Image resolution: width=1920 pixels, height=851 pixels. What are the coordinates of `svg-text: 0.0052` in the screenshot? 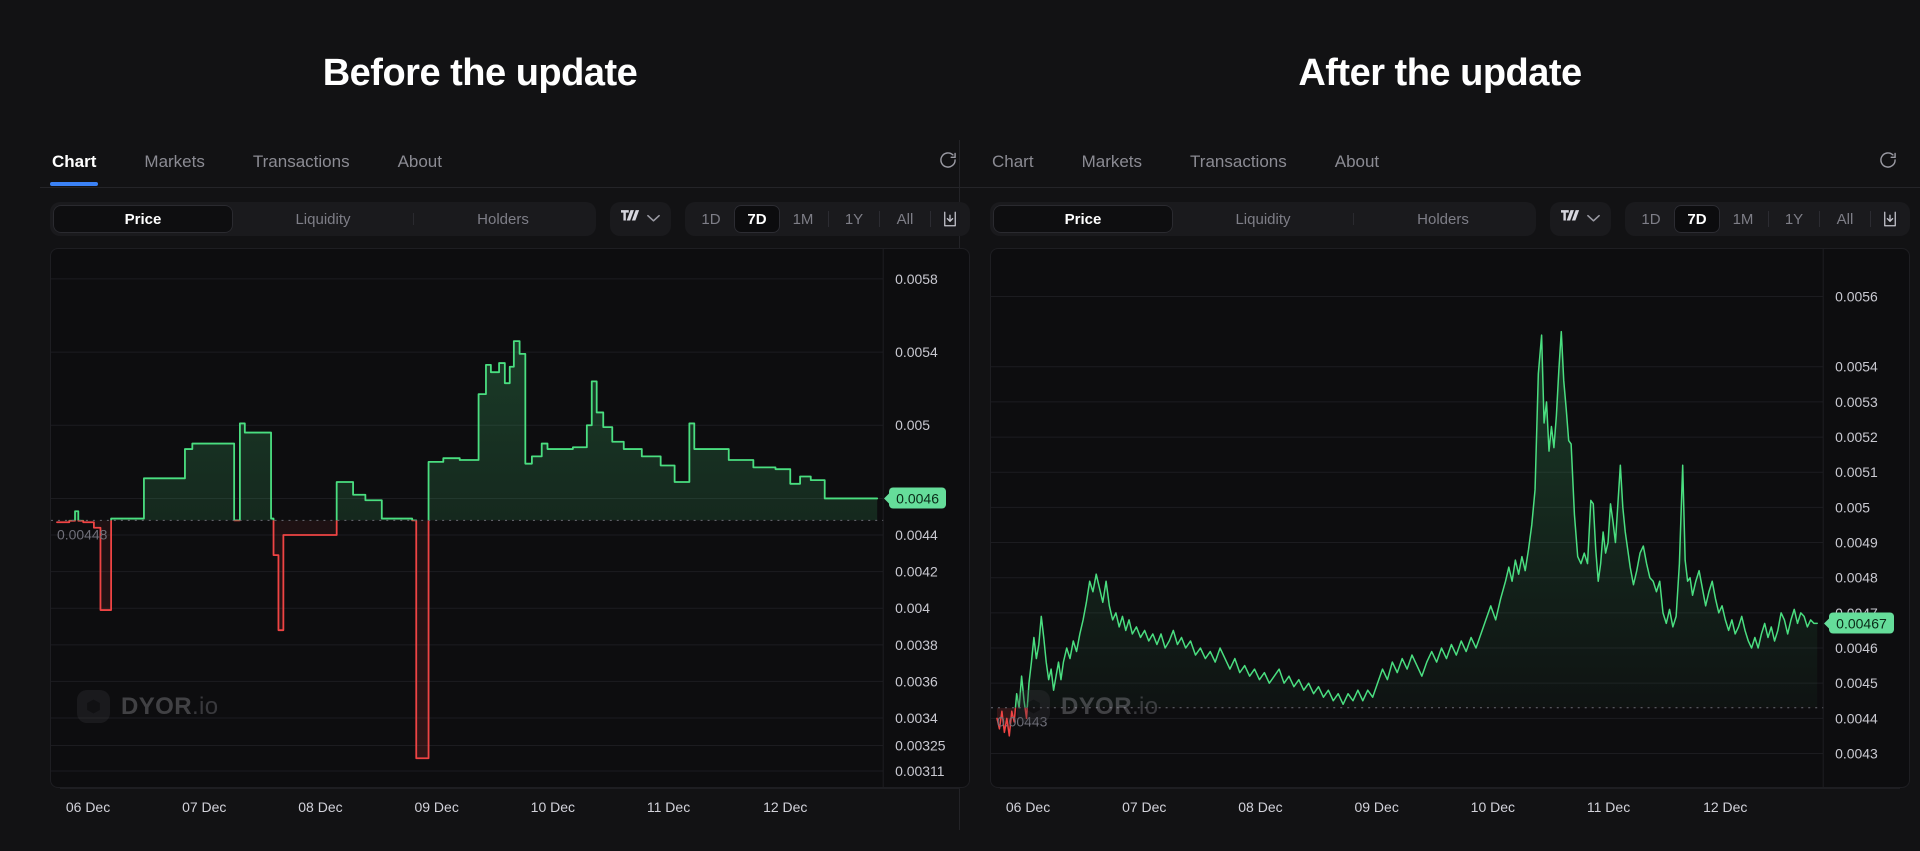 It's located at (1856, 437).